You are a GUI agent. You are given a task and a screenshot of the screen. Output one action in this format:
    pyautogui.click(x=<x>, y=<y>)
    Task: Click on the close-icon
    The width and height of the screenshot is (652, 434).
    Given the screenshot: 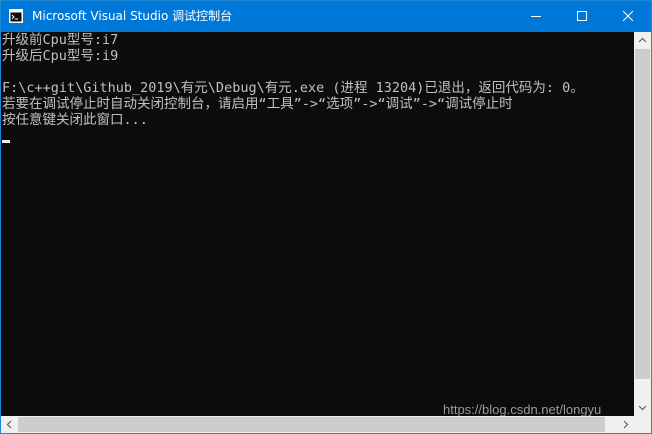 What is the action you would take?
    pyautogui.click(x=628, y=16)
    